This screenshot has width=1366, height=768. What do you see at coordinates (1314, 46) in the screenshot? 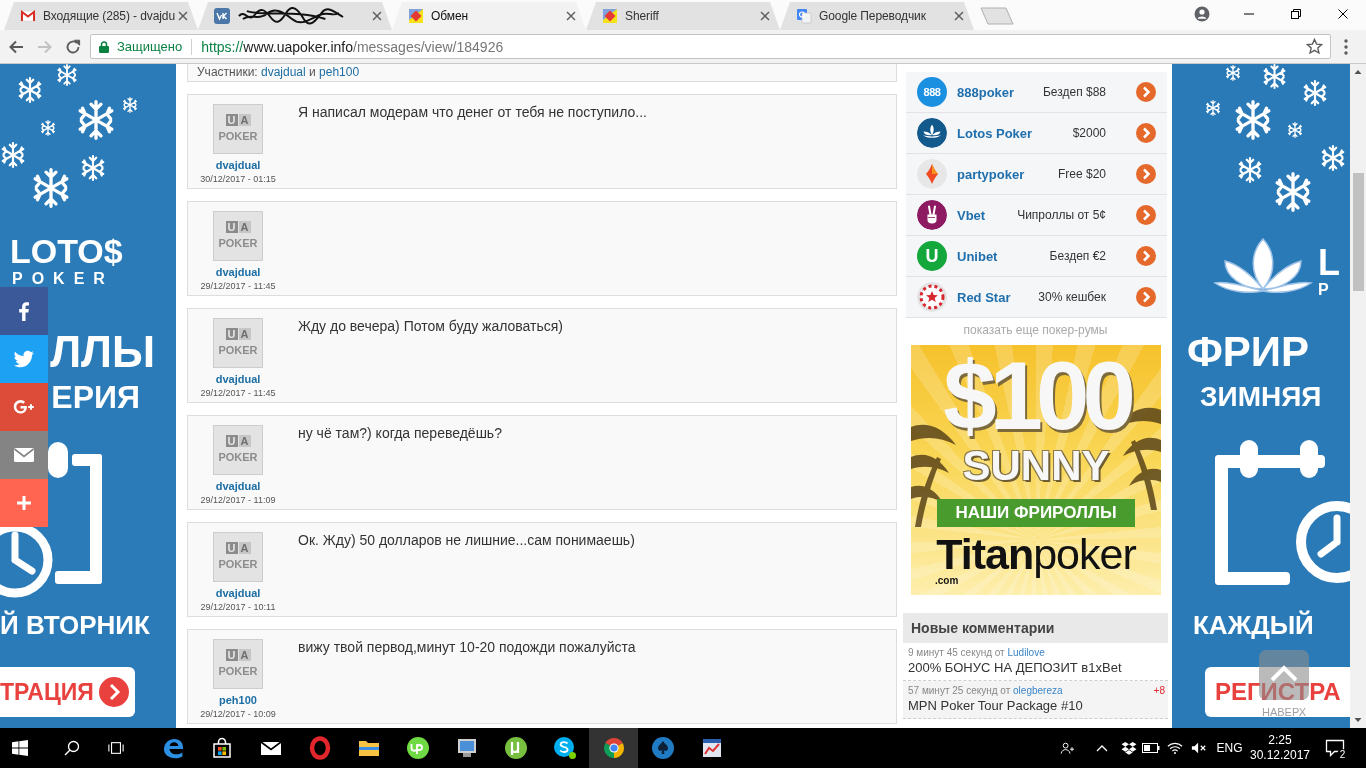
I see `bookmark-star-icon` at bounding box center [1314, 46].